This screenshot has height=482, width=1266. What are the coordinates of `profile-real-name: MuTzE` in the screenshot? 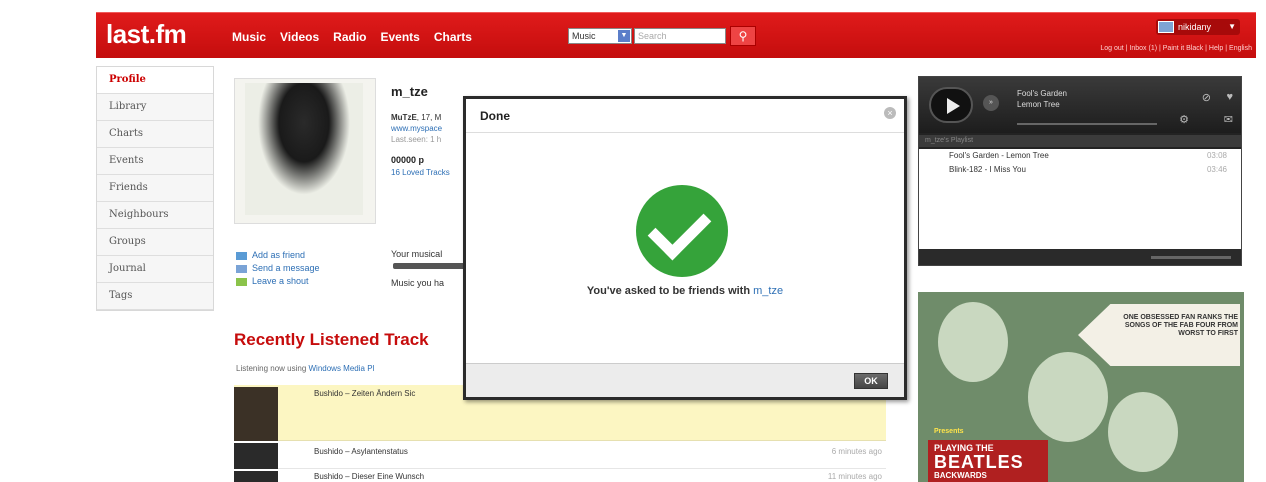 It's located at (404, 117).